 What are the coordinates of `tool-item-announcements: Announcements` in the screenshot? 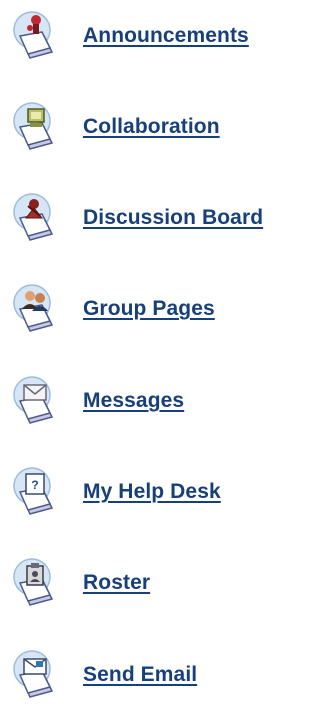 It's located at (146, 36).